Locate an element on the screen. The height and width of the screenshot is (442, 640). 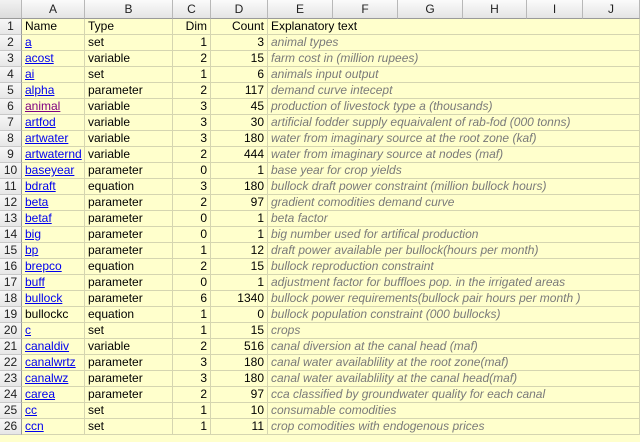
row-number: 5 is located at coordinates (11, 91).